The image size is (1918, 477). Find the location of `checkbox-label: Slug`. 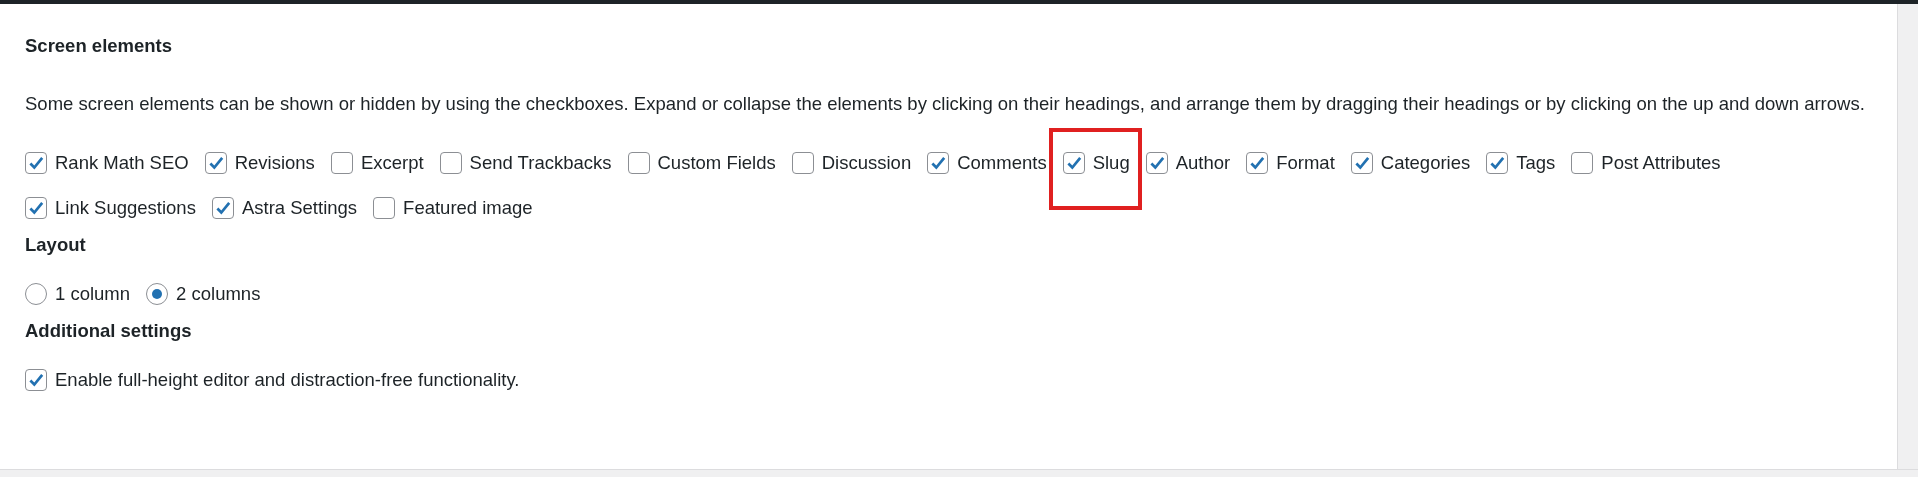

checkbox-label: Slug is located at coordinates (1111, 163).